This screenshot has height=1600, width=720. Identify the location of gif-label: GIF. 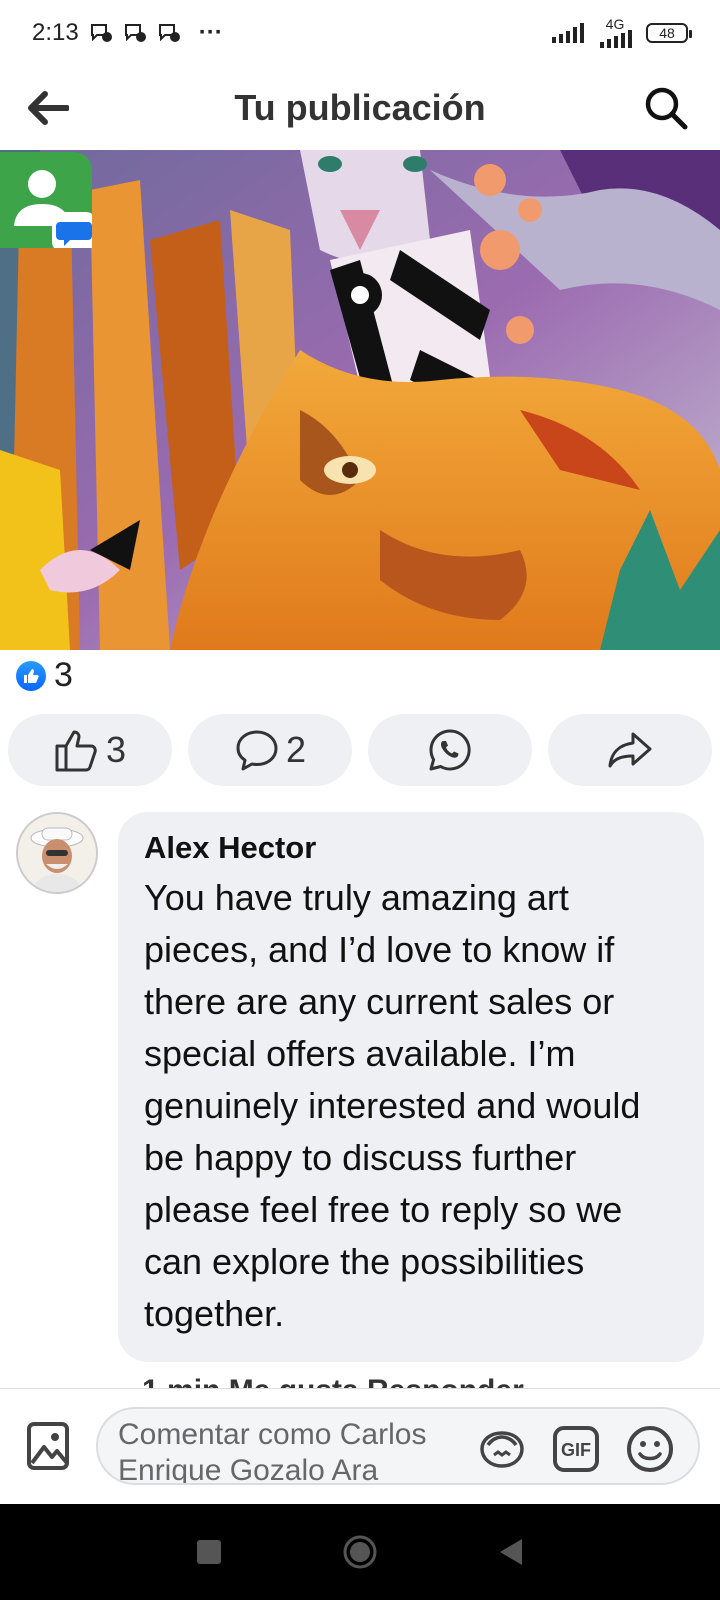
(576, 1450).